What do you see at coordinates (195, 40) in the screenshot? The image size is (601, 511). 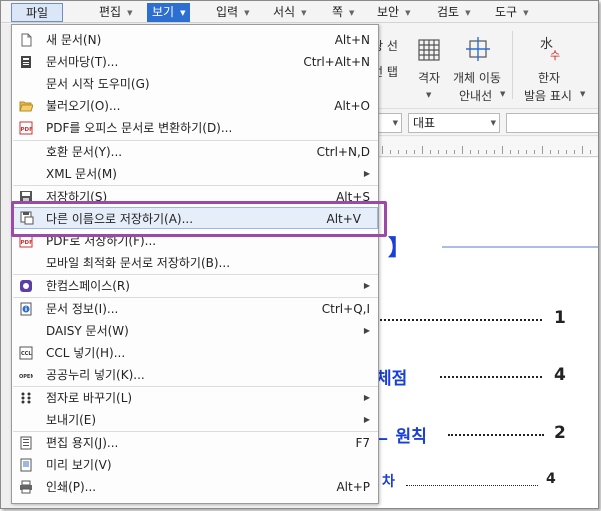 I see `menu-item-new: 새 문서(N) Alt+N` at bounding box center [195, 40].